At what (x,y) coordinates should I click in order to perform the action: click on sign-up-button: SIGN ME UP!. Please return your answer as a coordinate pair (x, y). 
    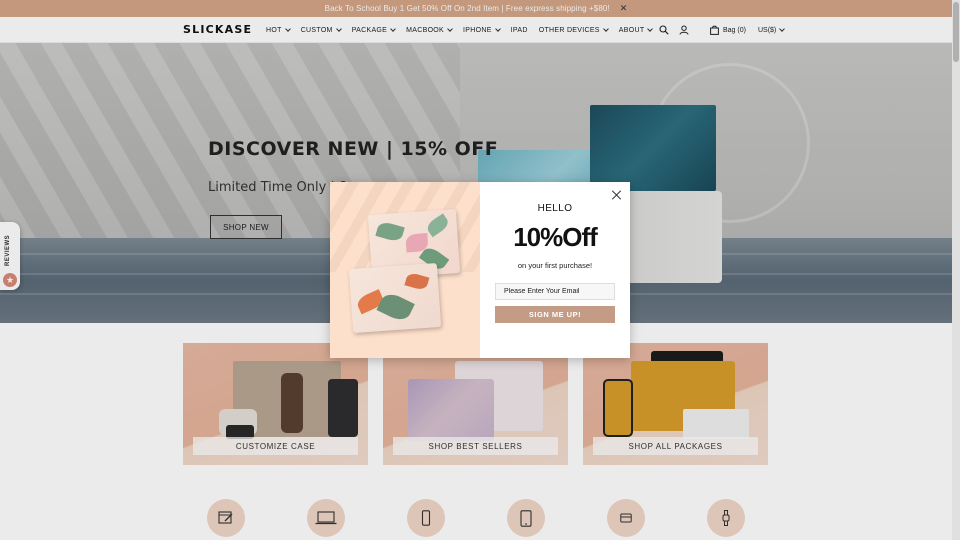
    Looking at the image, I should click on (555, 314).